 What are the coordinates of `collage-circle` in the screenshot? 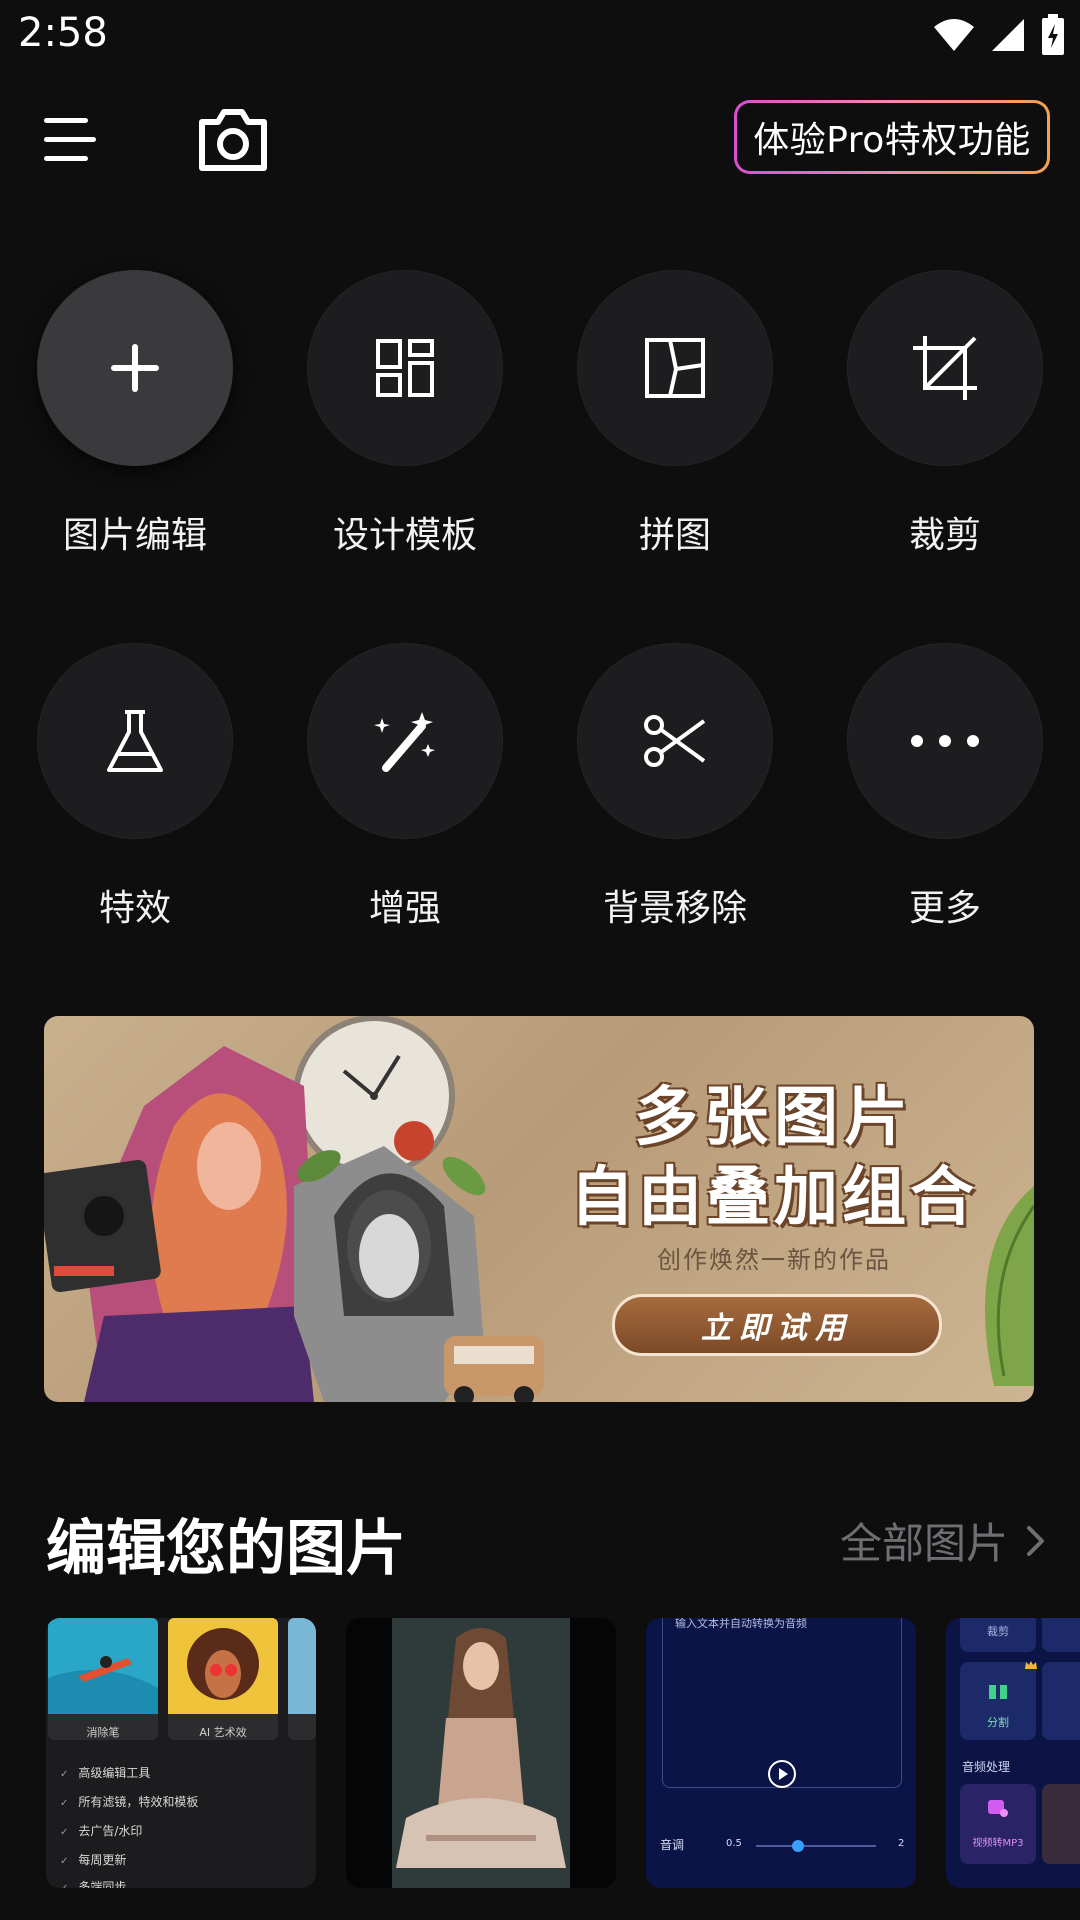 It's located at (675, 368).